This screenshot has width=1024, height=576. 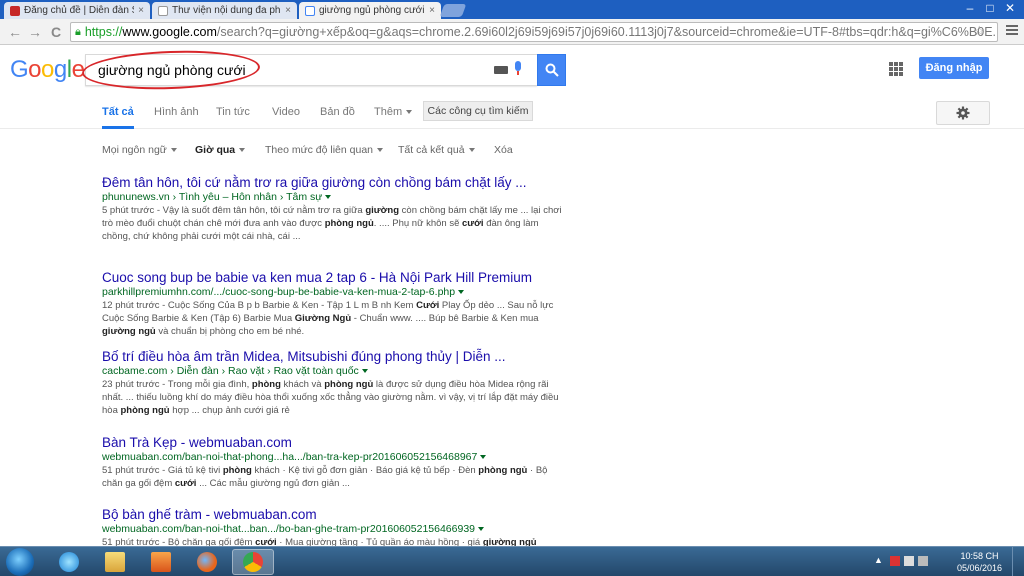 What do you see at coordinates (323, 318) in the screenshot?
I see `snippet-bold: Giường Ngủ` at bounding box center [323, 318].